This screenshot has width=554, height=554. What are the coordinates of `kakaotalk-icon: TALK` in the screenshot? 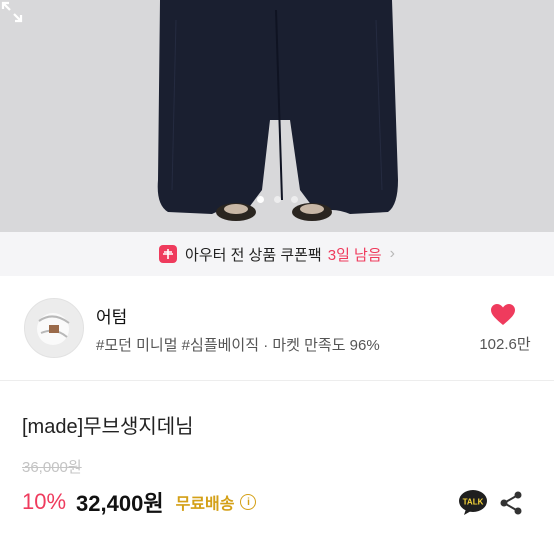 It's located at (473, 503).